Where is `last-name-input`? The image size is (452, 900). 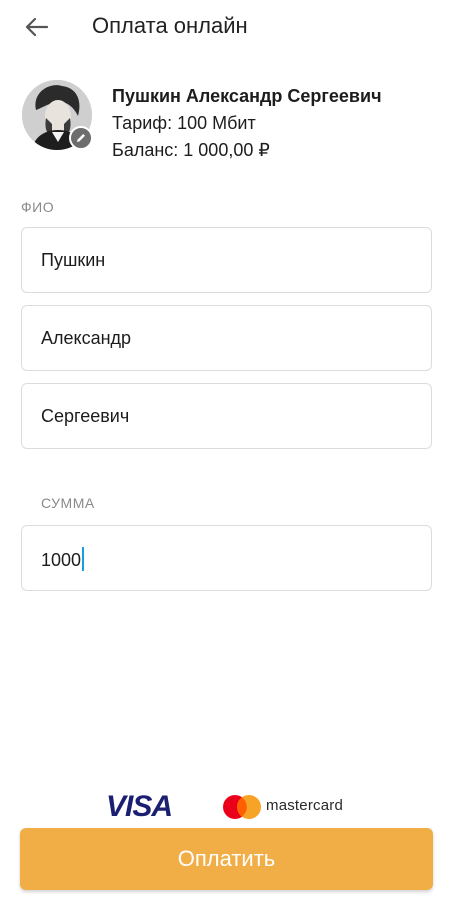 last-name-input is located at coordinates (226, 260).